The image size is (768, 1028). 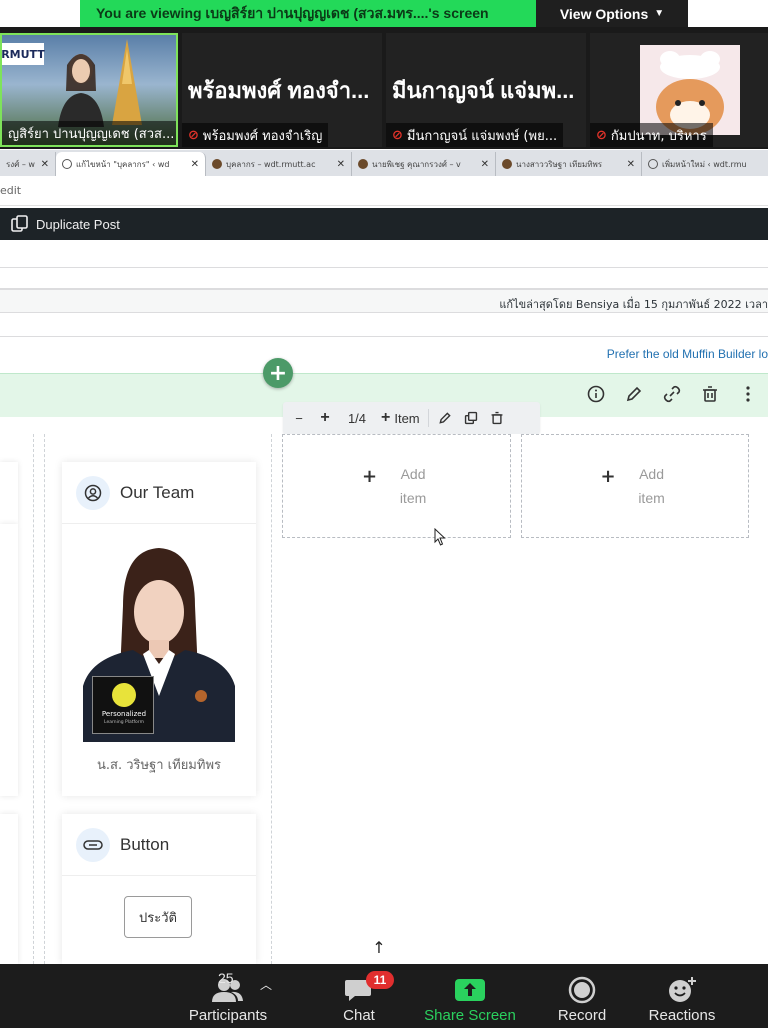 What do you see at coordinates (279, 164) in the screenshot?
I see `browser-tab: บุคลากร – wdt.rmutt.ac ✕` at bounding box center [279, 164].